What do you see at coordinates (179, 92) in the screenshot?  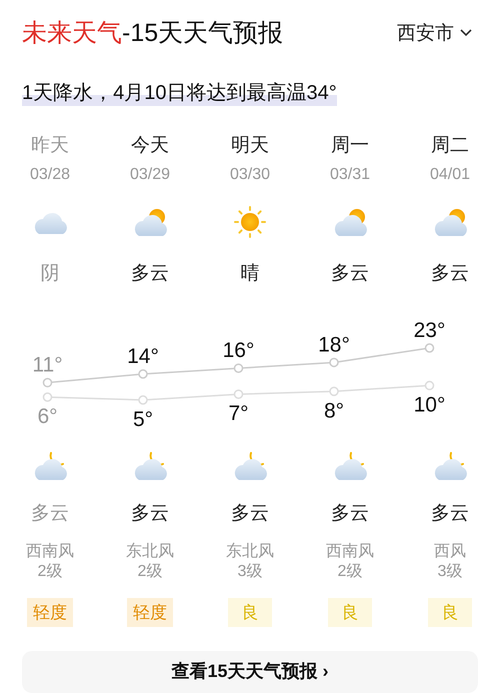 I see `forecast-summary: 1天降水，4月10日将达到最高温34°` at bounding box center [179, 92].